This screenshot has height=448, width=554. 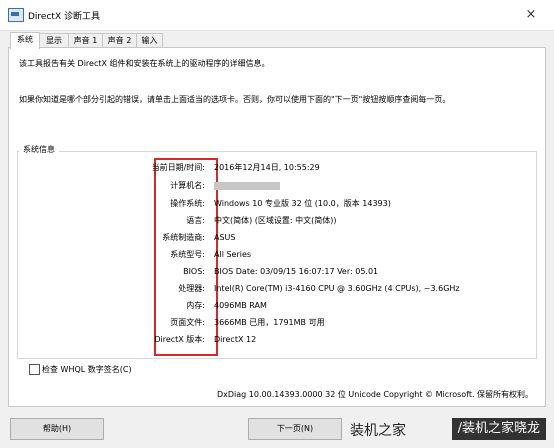 What do you see at coordinates (195, 305) in the screenshot?
I see `info-label: 内存:` at bounding box center [195, 305].